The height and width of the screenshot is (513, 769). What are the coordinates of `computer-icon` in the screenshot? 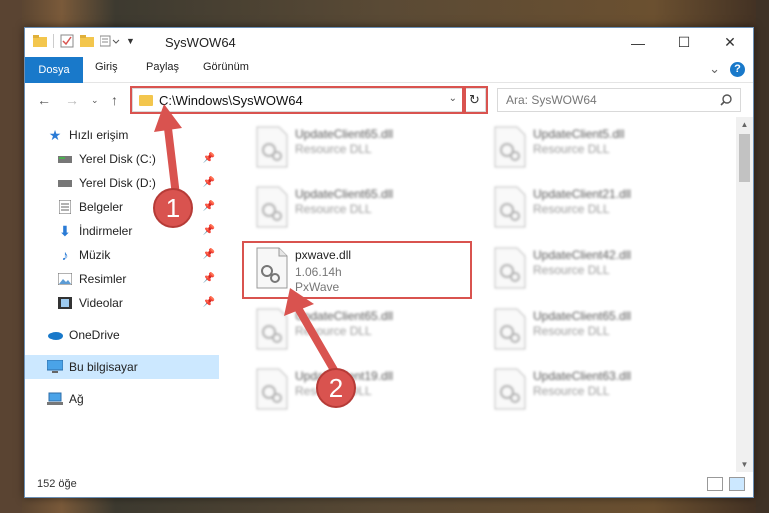 It's located at (55, 367).